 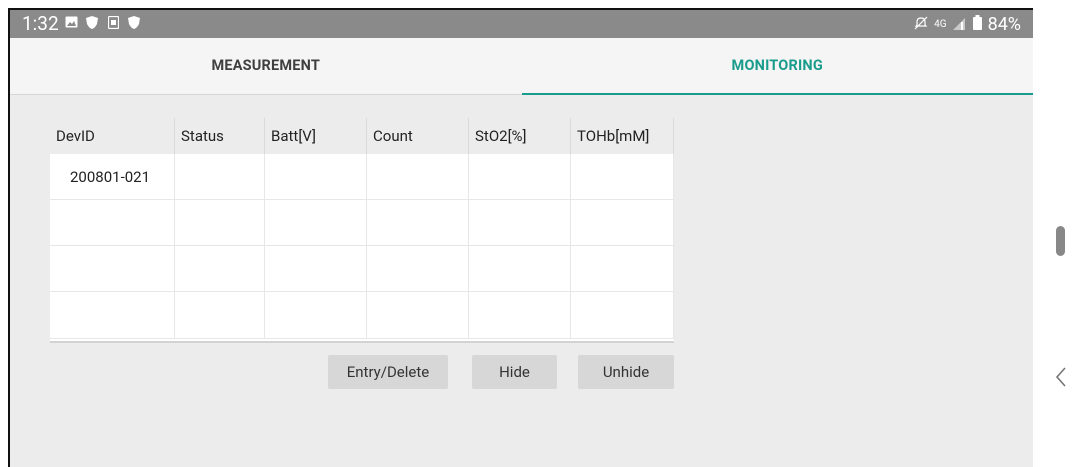 What do you see at coordinates (40, 23) in the screenshot?
I see `status-time: 1:32` at bounding box center [40, 23].